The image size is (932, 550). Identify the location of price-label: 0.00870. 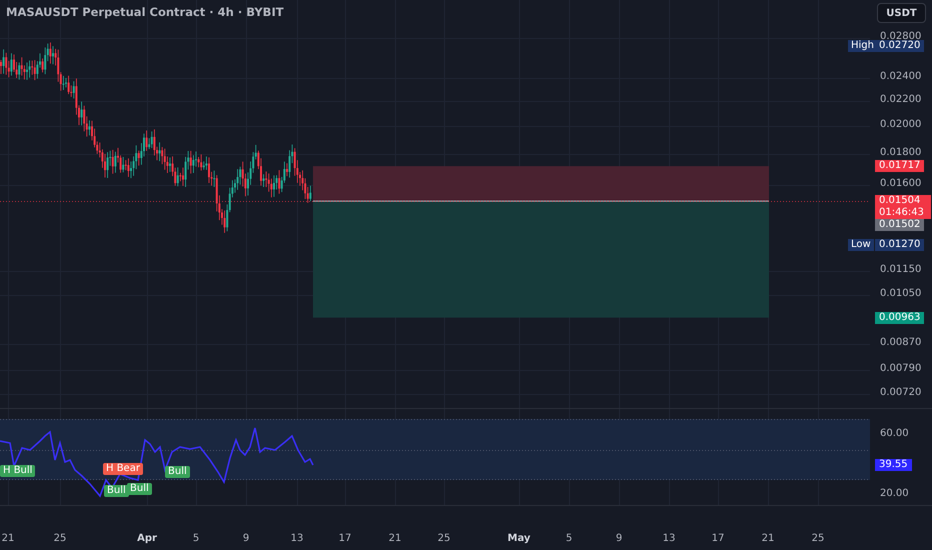
(901, 342).